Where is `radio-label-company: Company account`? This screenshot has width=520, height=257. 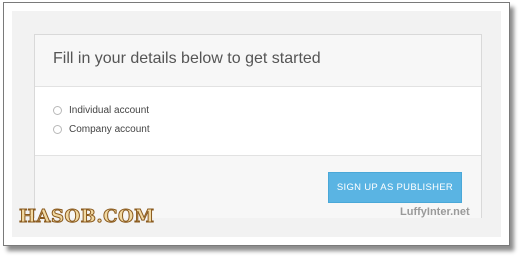 radio-label-company: Company account is located at coordinates (109, 129).